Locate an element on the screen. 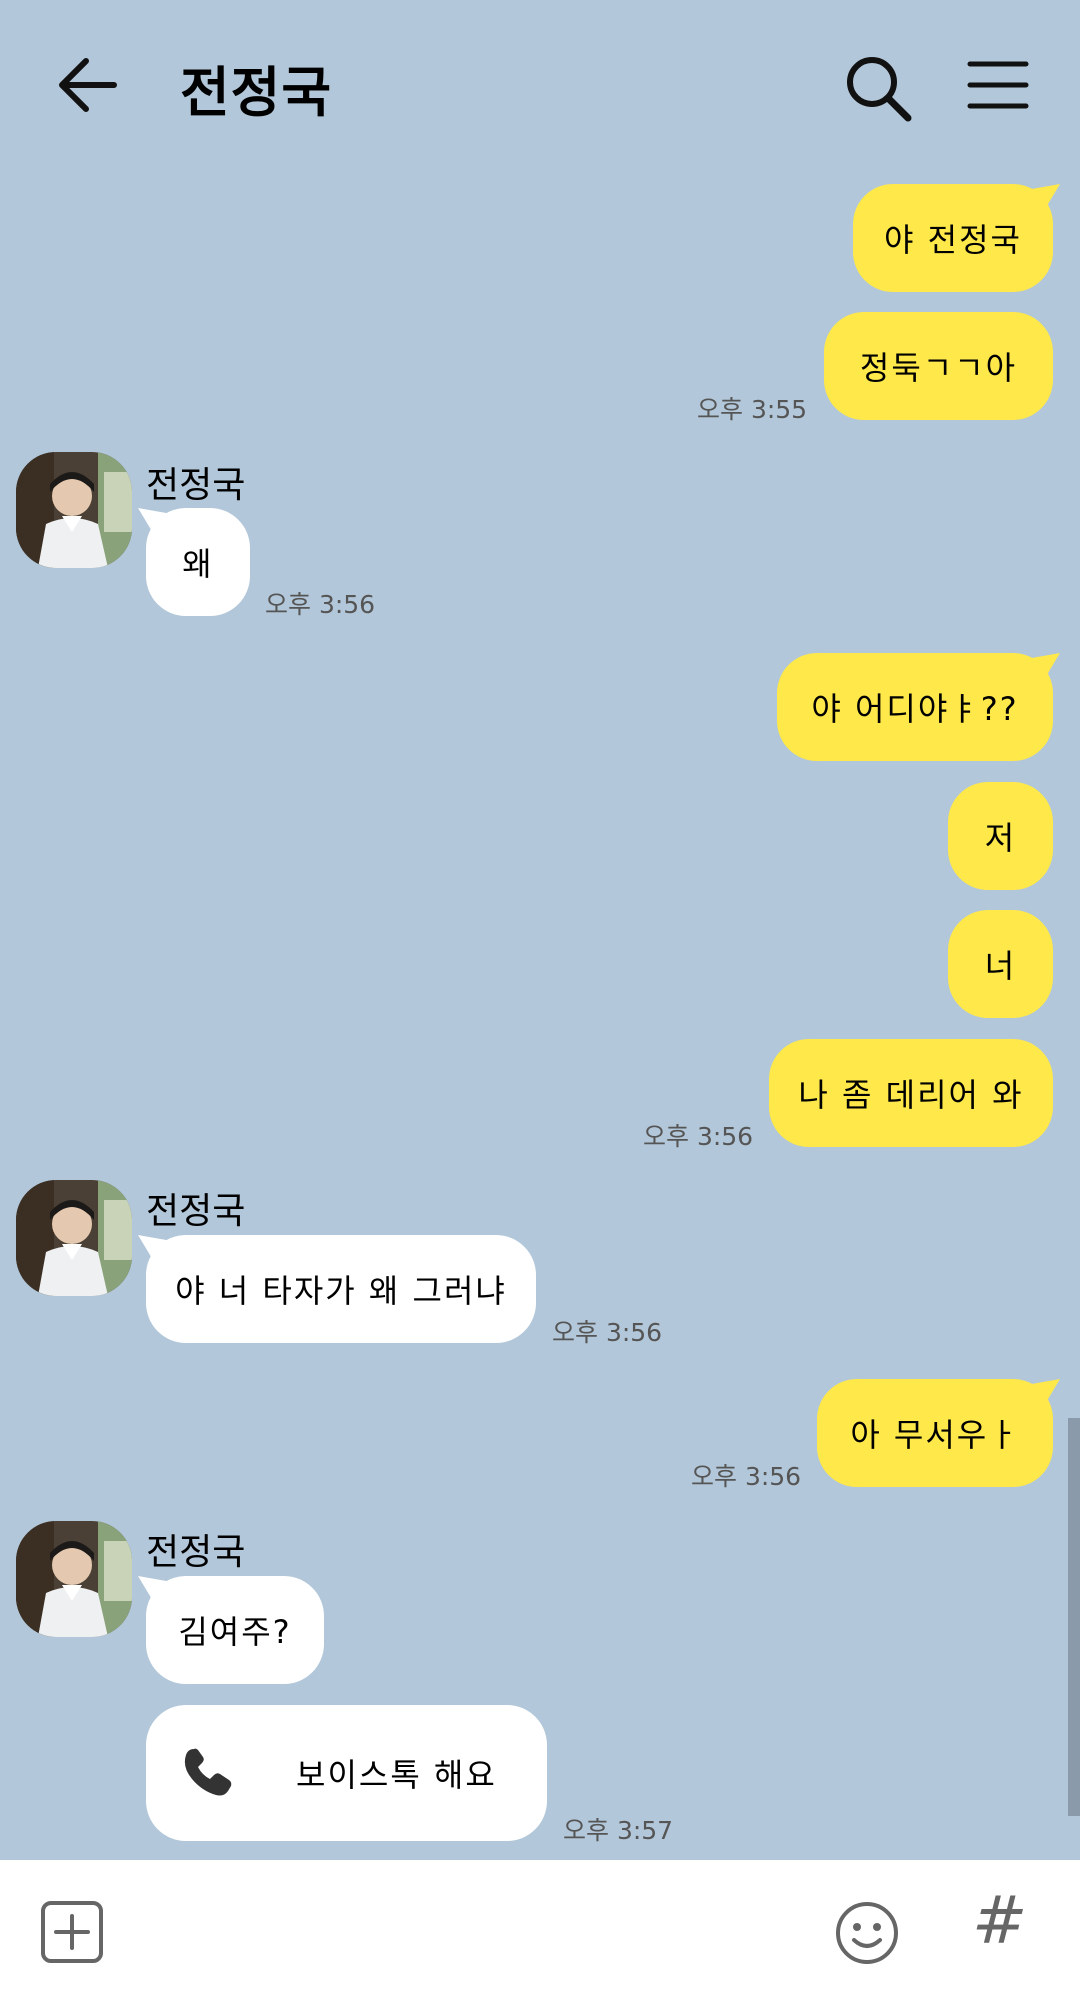 Image resolution: width=1080 pixels, height=2004 pixels. message-text: 야 전정국 is located at coordinates (953, 240).